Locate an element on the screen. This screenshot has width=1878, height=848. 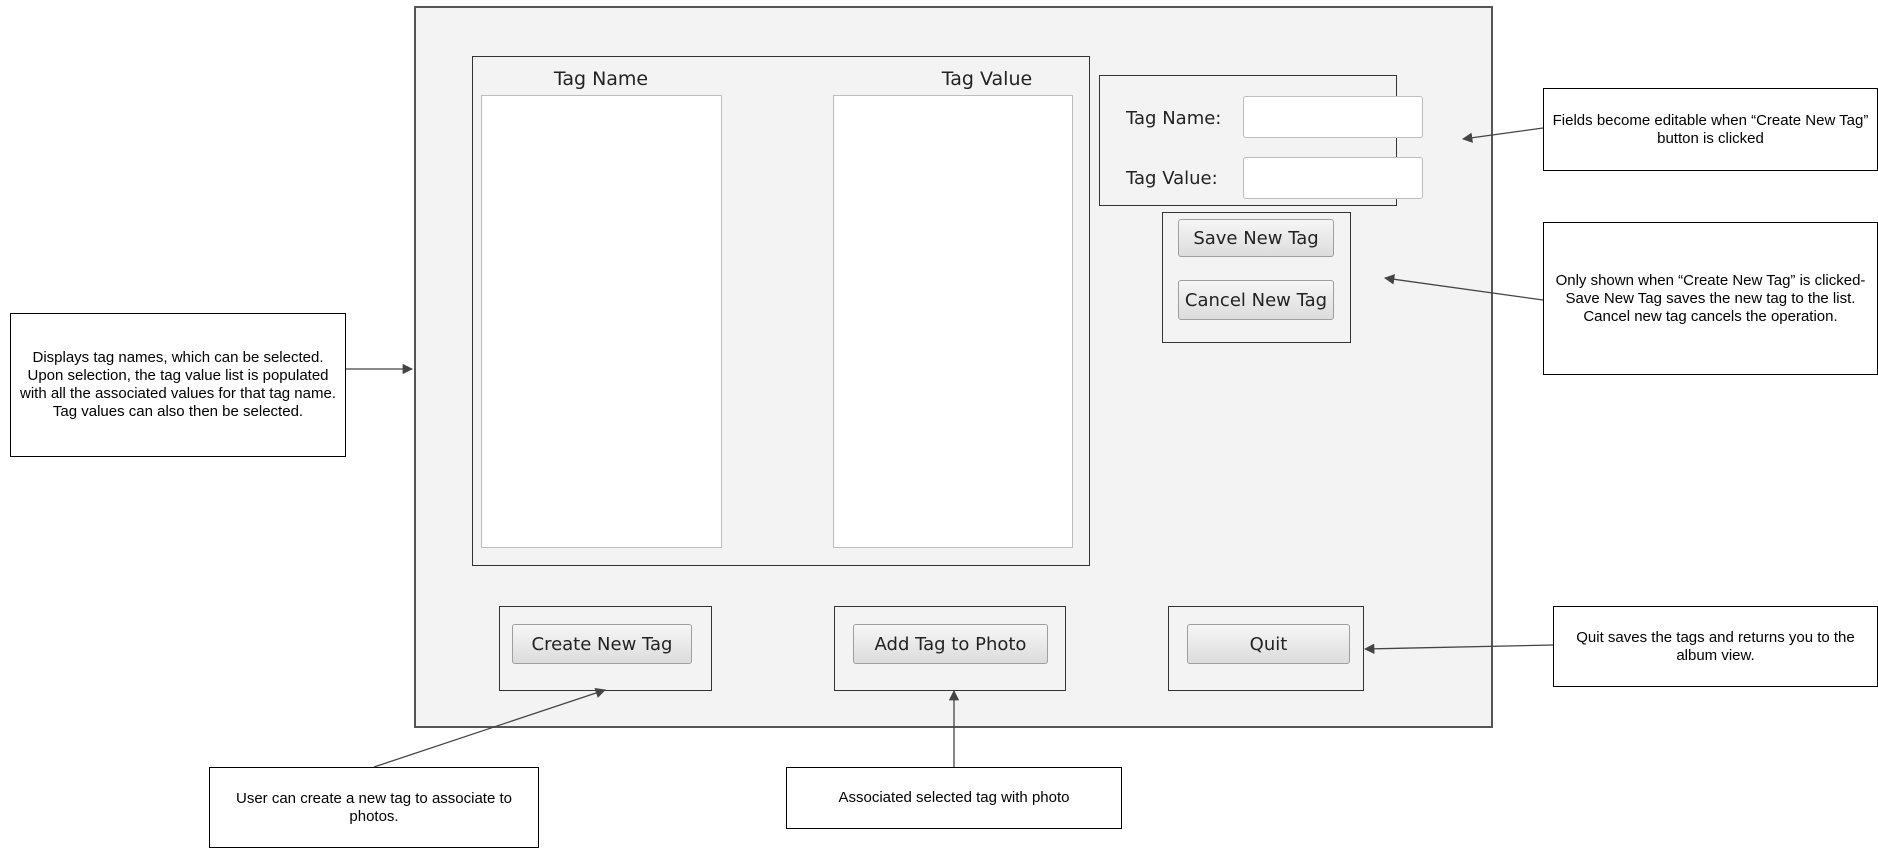
fields-arrow is located at coordinates (1502, 135).